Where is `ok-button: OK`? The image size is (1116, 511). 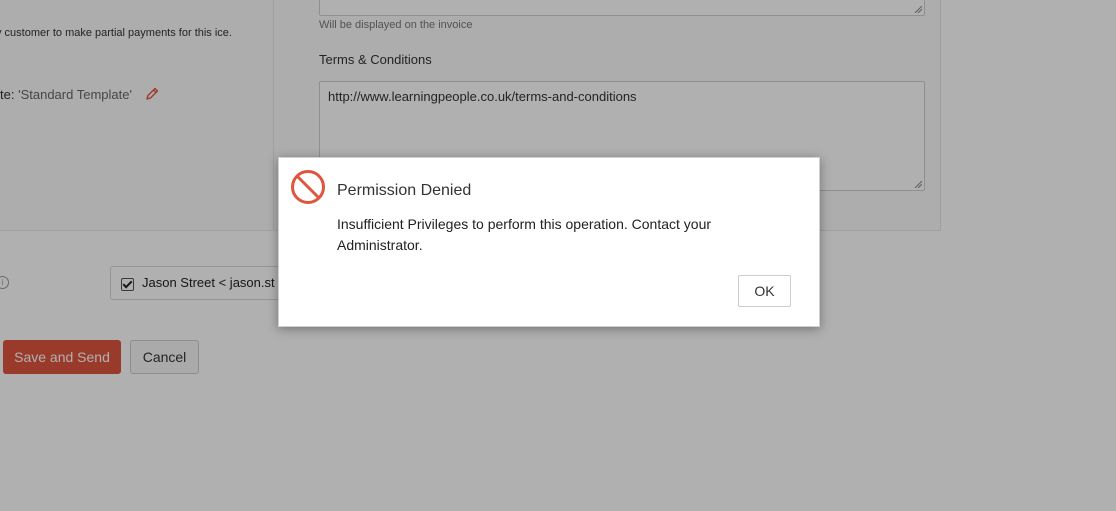
ok-button: OK is located at coordinates (764, 291).